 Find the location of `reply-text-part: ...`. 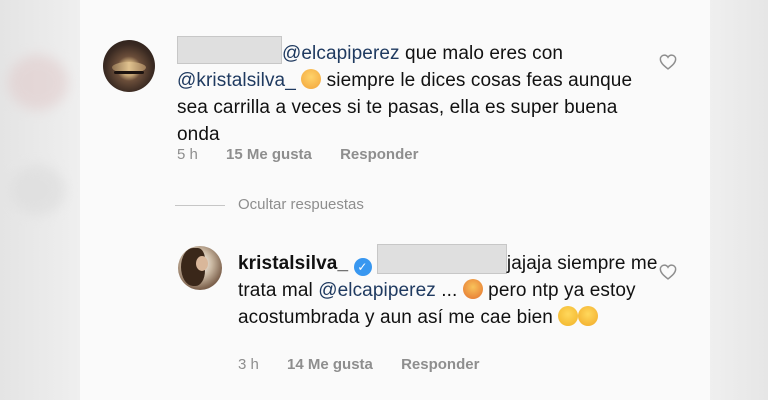

reply-text-part: ... is located at coordinates (449, 290).